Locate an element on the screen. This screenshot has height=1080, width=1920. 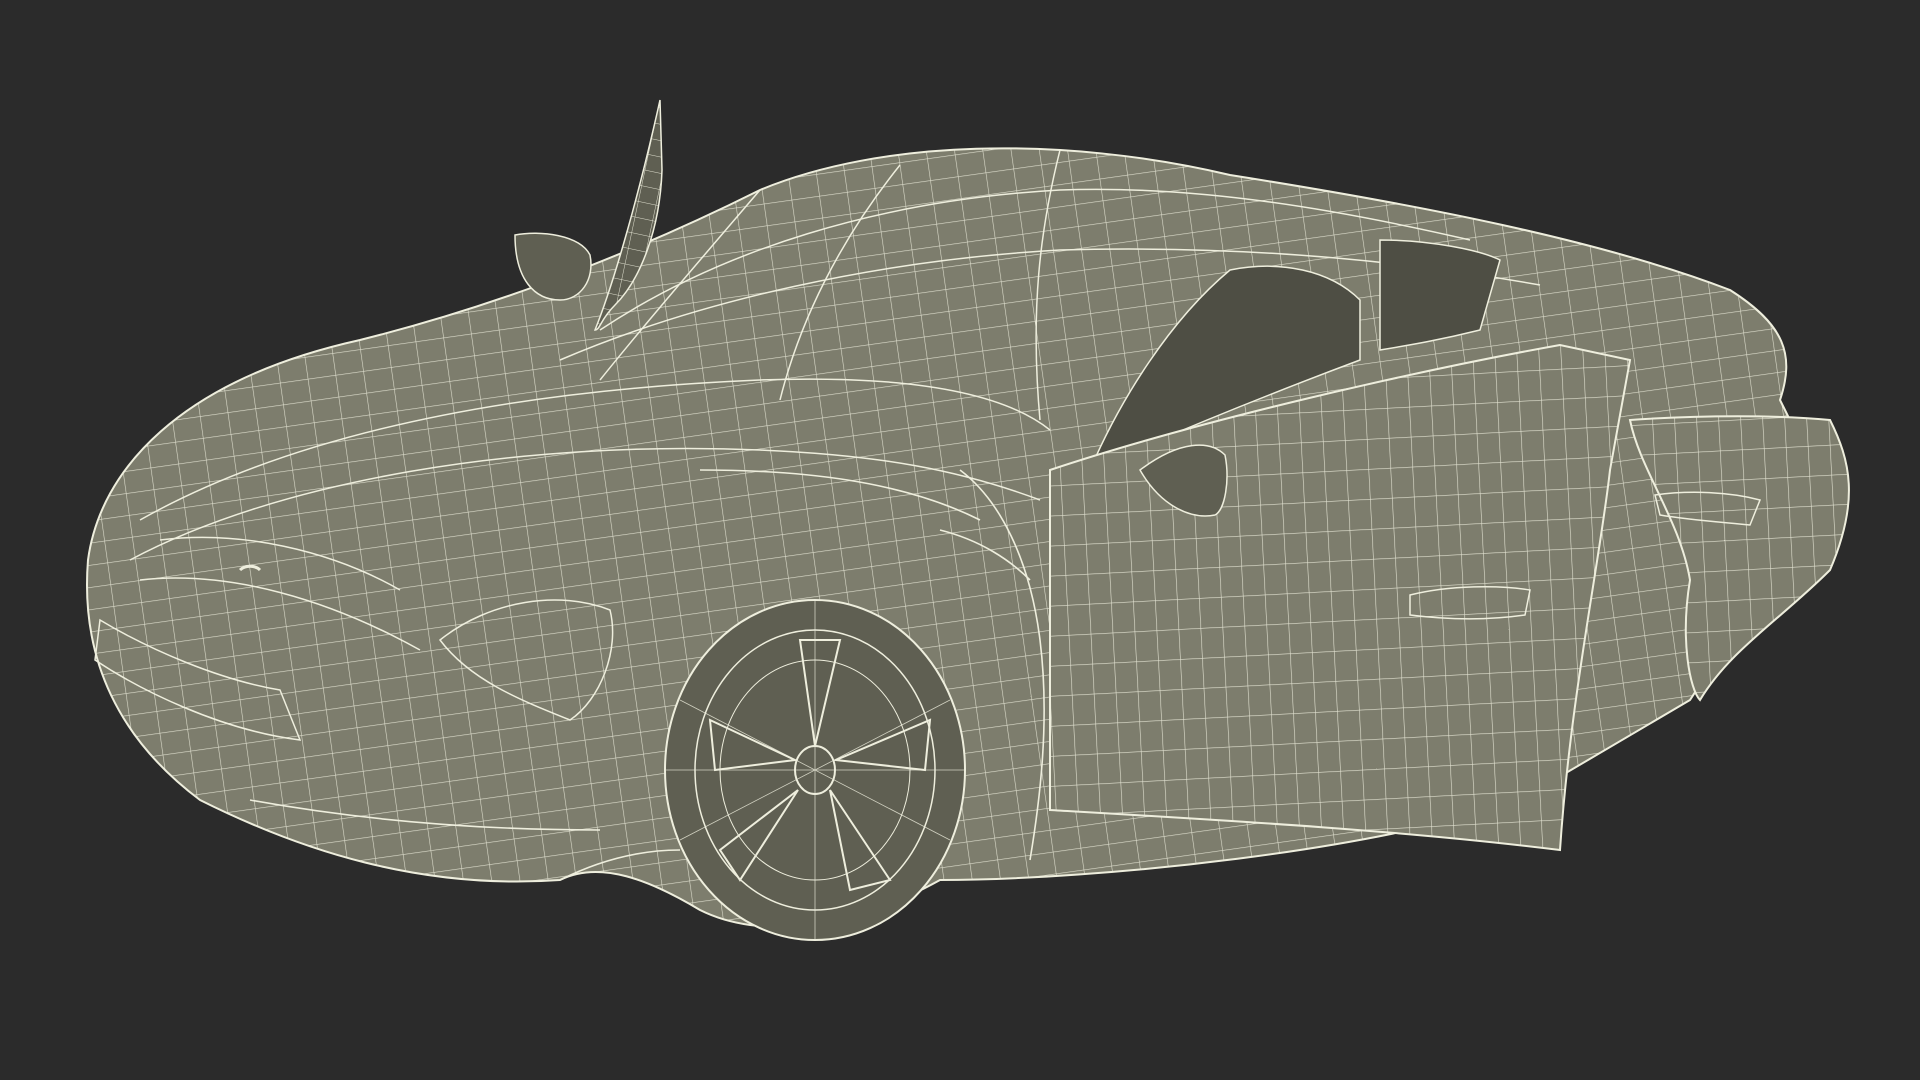
front-wheel is located at coordinates (815, 770).